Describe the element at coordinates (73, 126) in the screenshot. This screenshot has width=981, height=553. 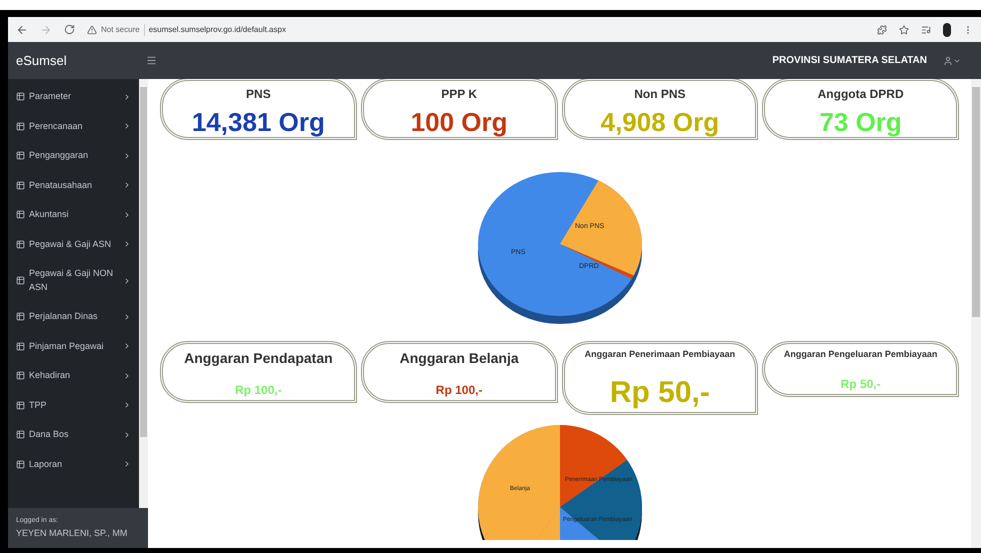
I see `sidebar-item: Perencanaan` at that location.